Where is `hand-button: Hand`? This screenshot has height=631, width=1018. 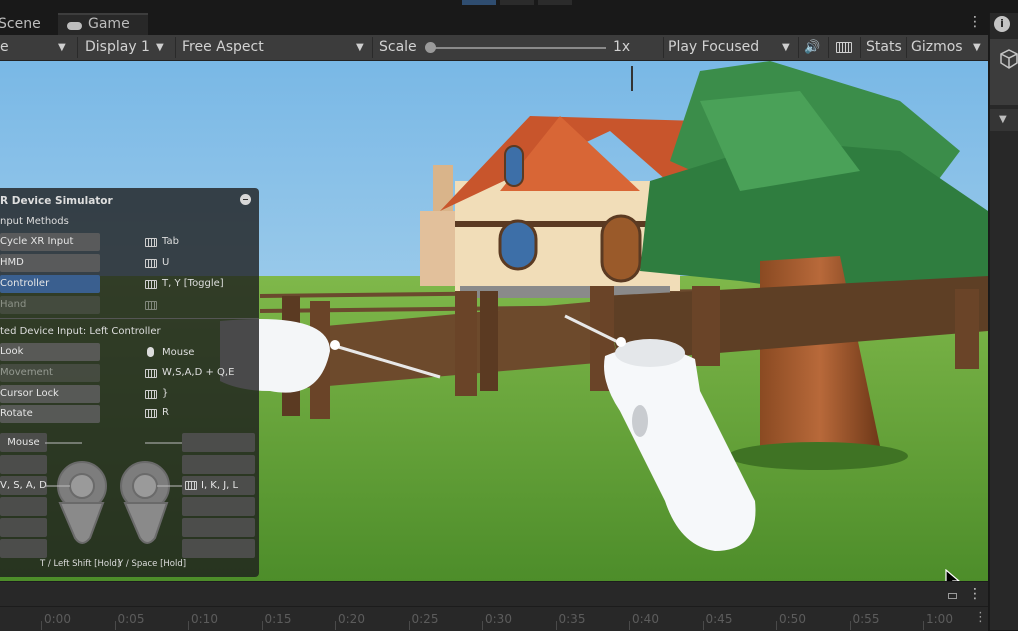
hand-button: Hand is located at coordinates (50, 305).